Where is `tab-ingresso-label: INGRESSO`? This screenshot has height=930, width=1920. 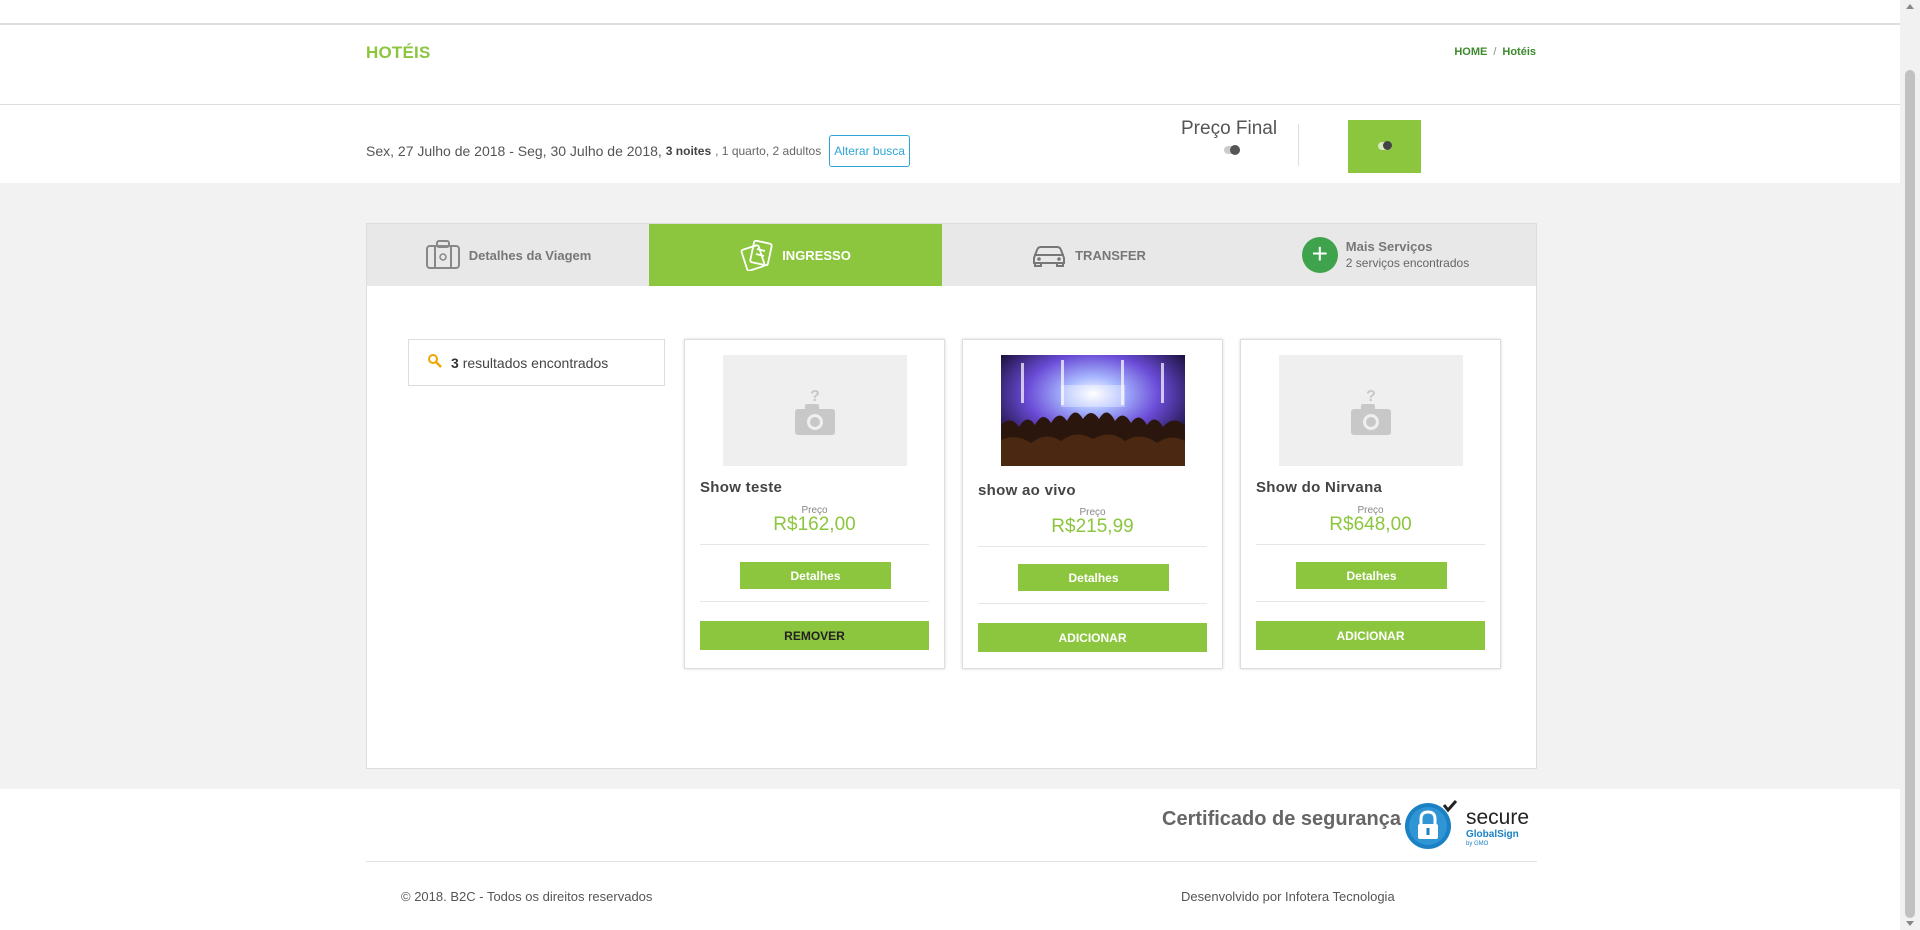
tab-ingresso-label: INGRESSO is located at coordinates (816, 255).